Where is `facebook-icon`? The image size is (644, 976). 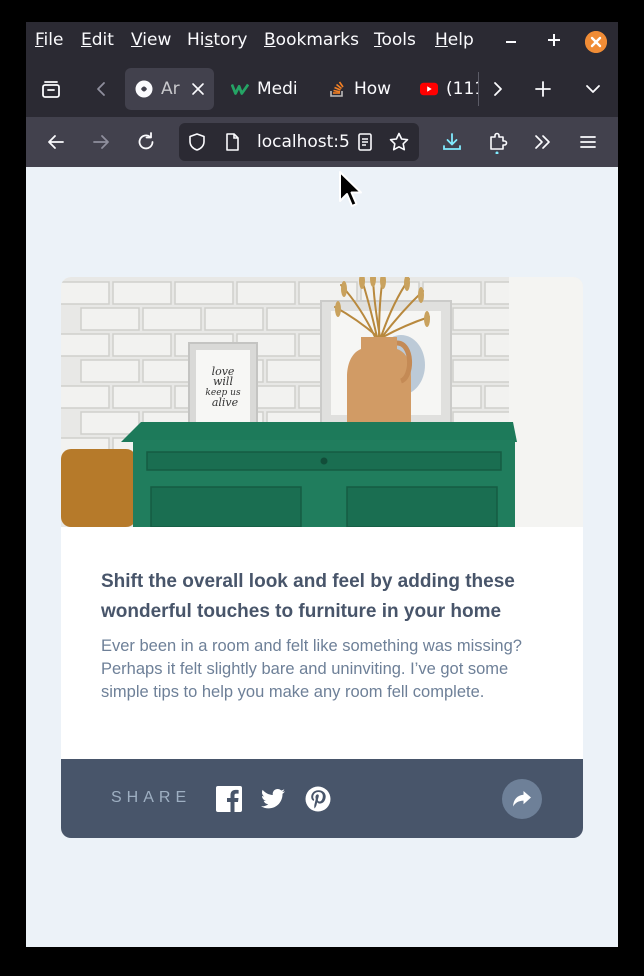 facebook-icon is located at coordinates (229, 799).